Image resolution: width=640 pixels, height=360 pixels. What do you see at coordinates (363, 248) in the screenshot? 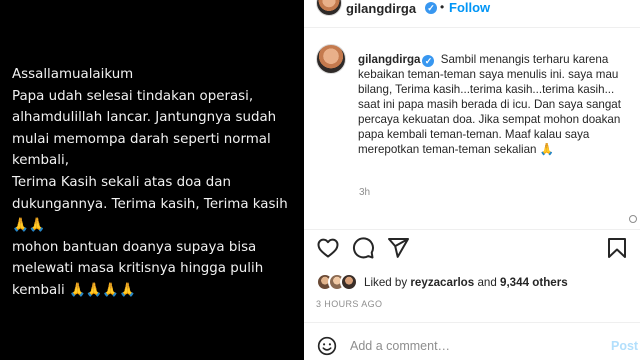
I see `comment-icon` at bounding box center [363, 248].